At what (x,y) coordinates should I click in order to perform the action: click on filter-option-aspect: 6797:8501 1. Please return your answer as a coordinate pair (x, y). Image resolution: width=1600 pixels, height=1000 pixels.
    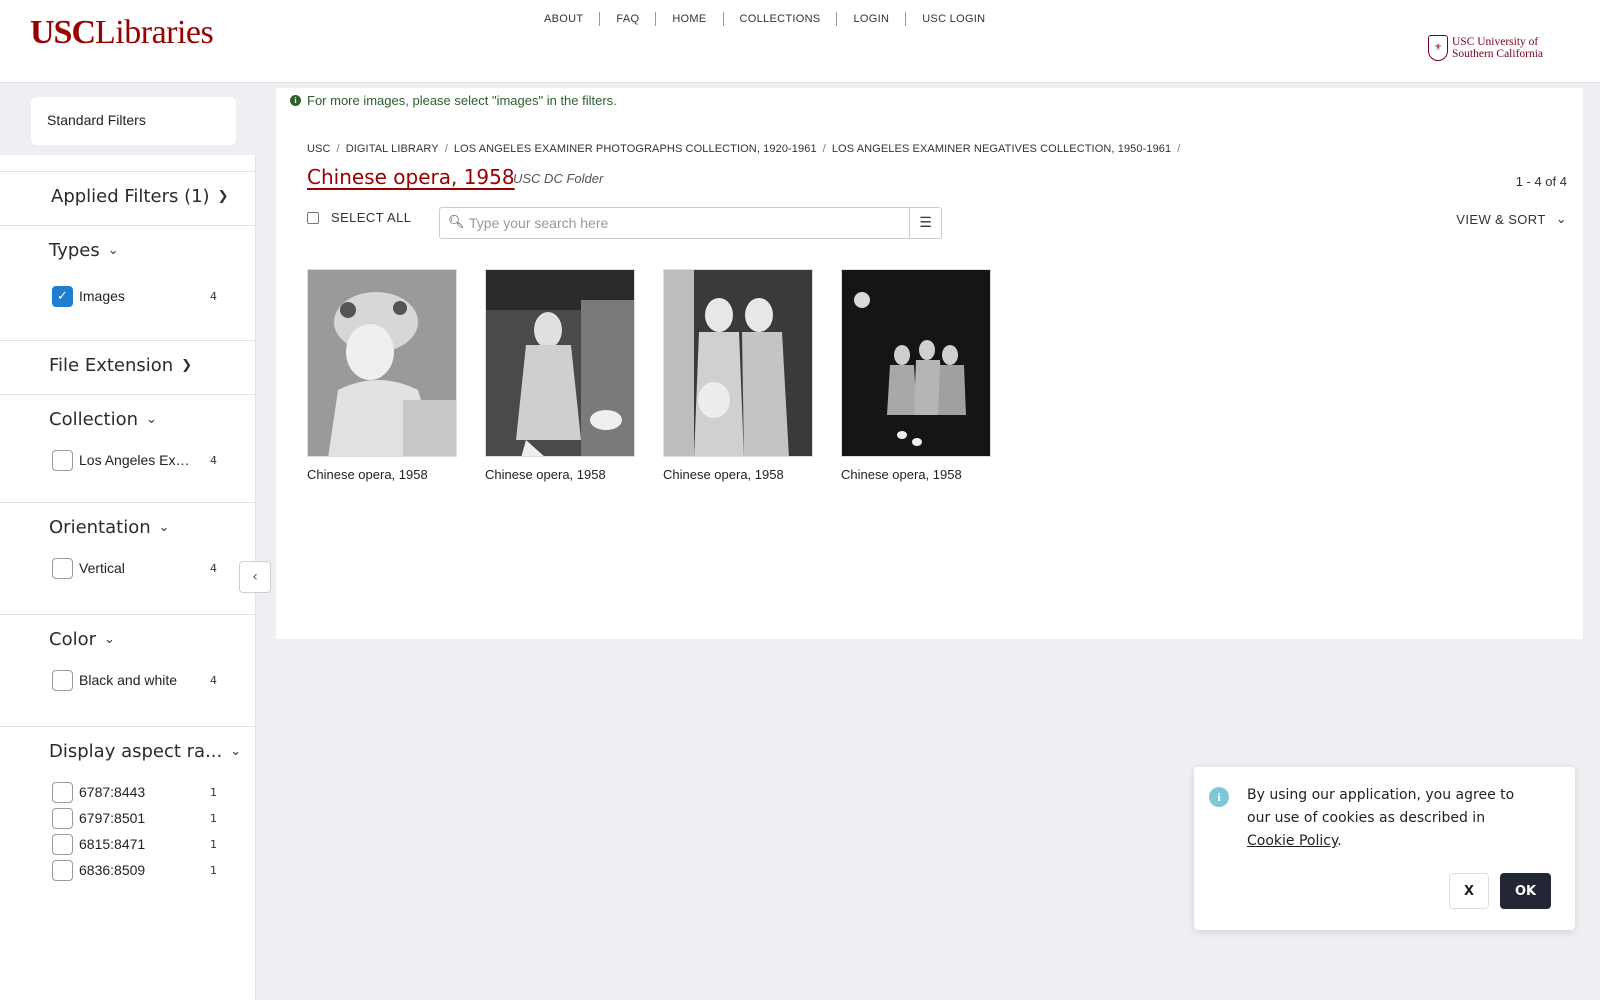
    Looking at the image, I should click on (134, 818).